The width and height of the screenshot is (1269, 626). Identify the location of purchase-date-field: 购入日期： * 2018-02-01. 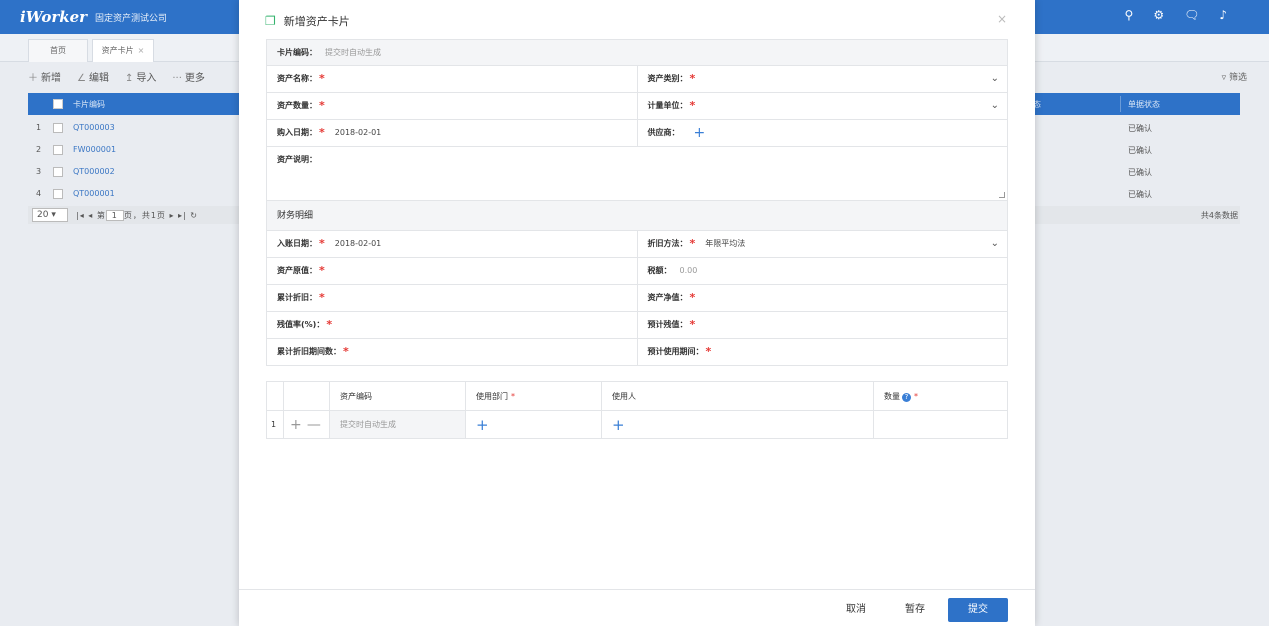
(452, 133).